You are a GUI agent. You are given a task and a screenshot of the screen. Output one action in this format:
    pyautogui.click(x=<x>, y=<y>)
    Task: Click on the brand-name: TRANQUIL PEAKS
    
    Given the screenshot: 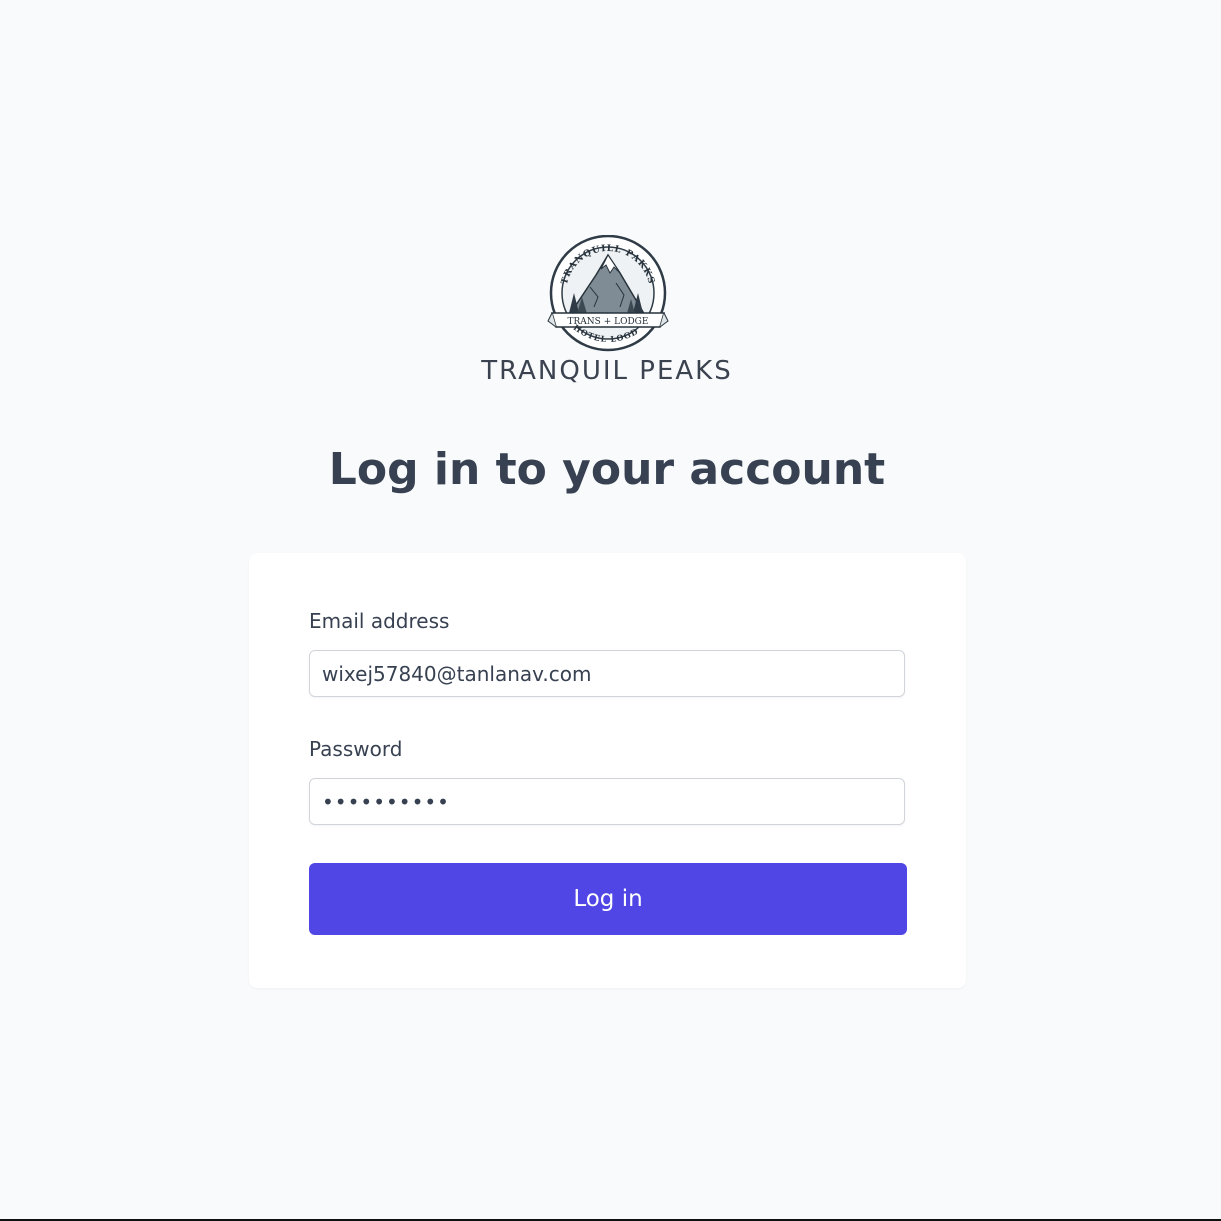 What is the action you would take?
    pyautogui.click(x=607, y=371)
    